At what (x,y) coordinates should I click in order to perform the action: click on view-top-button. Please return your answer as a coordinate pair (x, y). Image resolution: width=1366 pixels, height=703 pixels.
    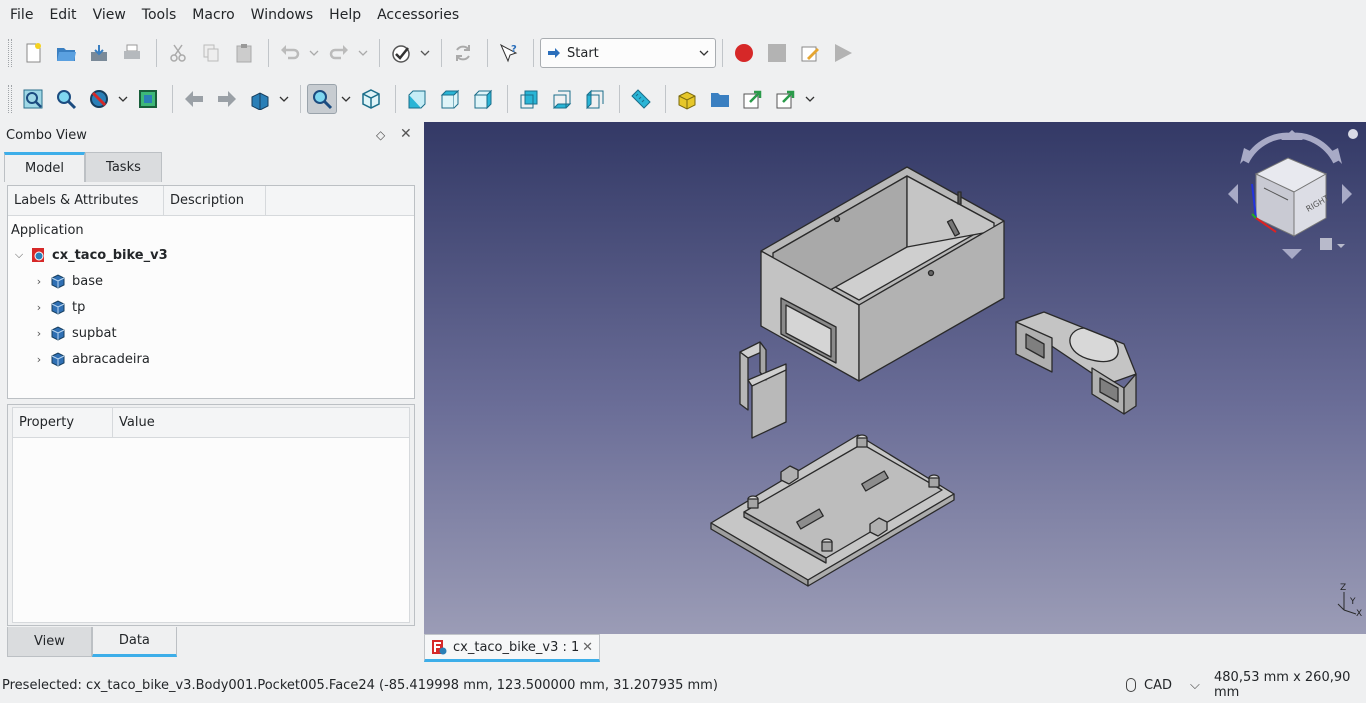
    Looking at the image, I should click on (450, 99).